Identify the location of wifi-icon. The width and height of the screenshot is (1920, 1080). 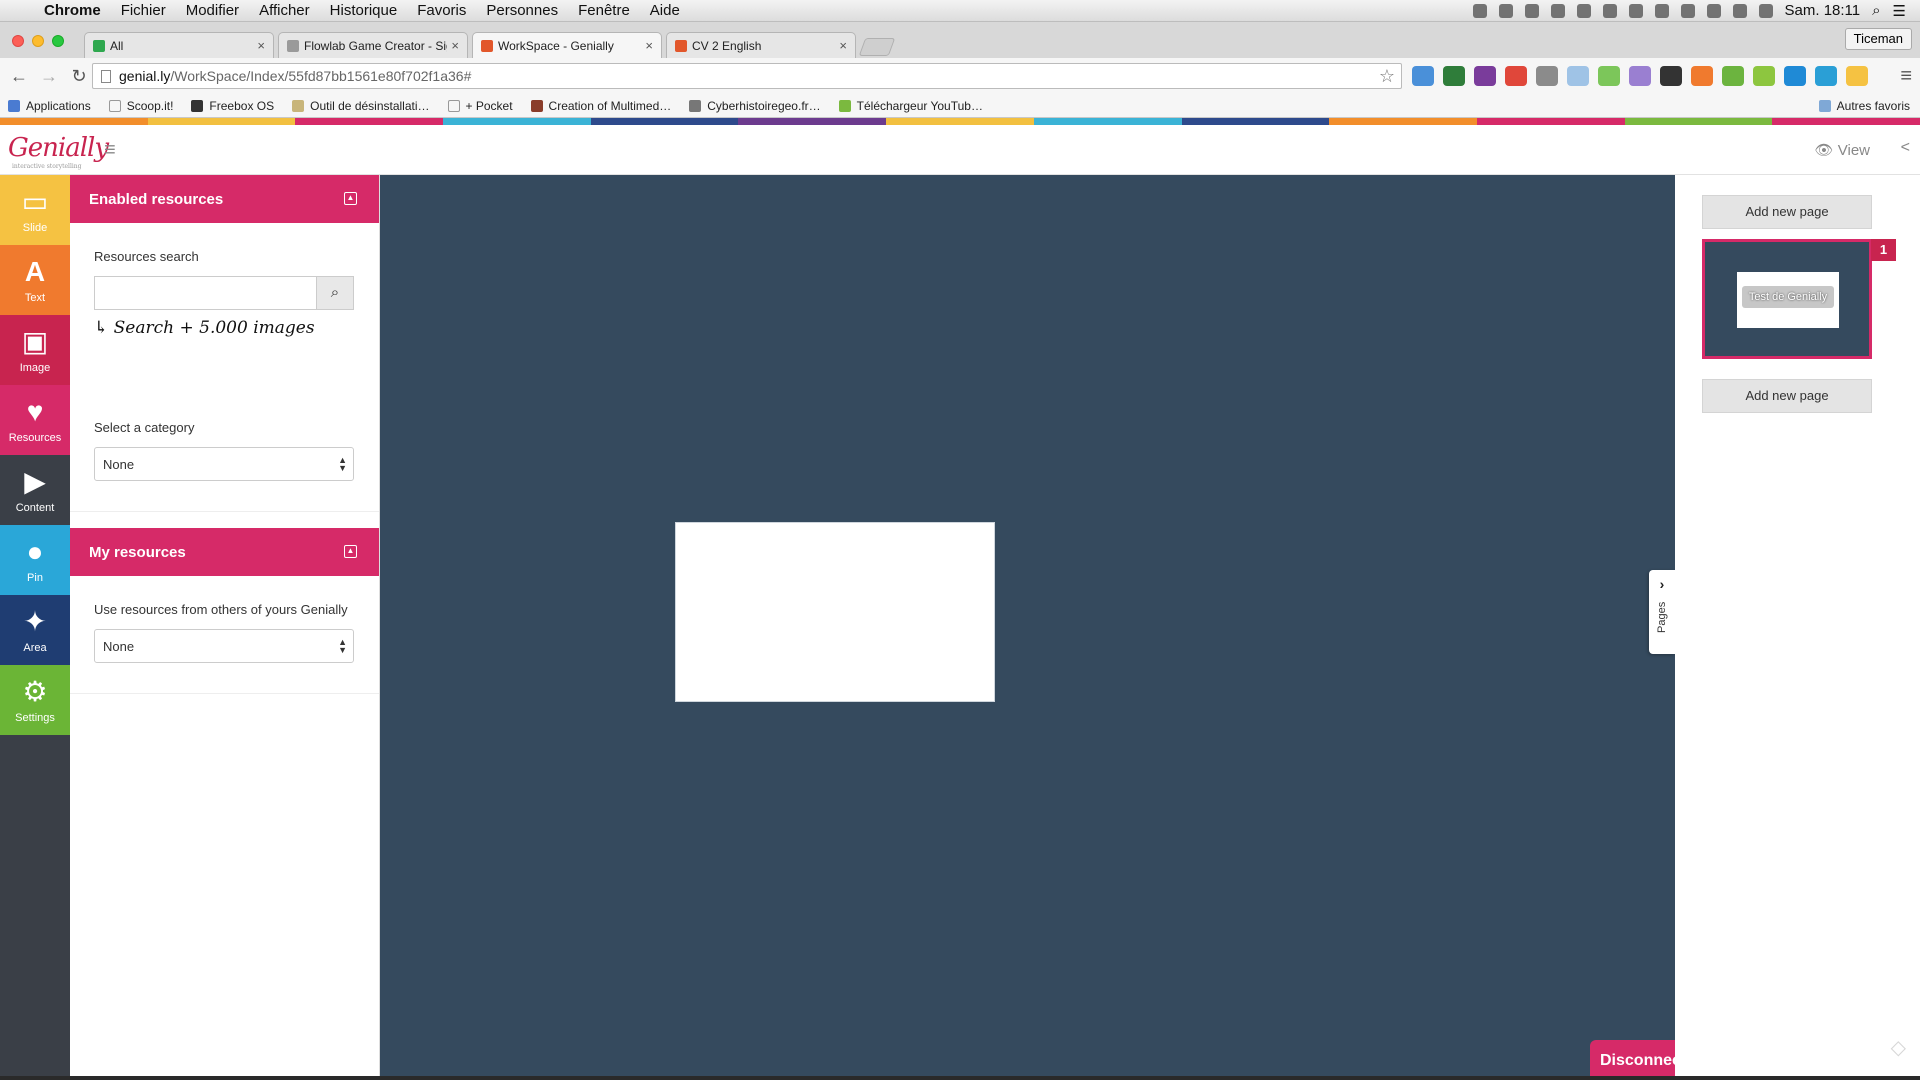
(1739, 10).